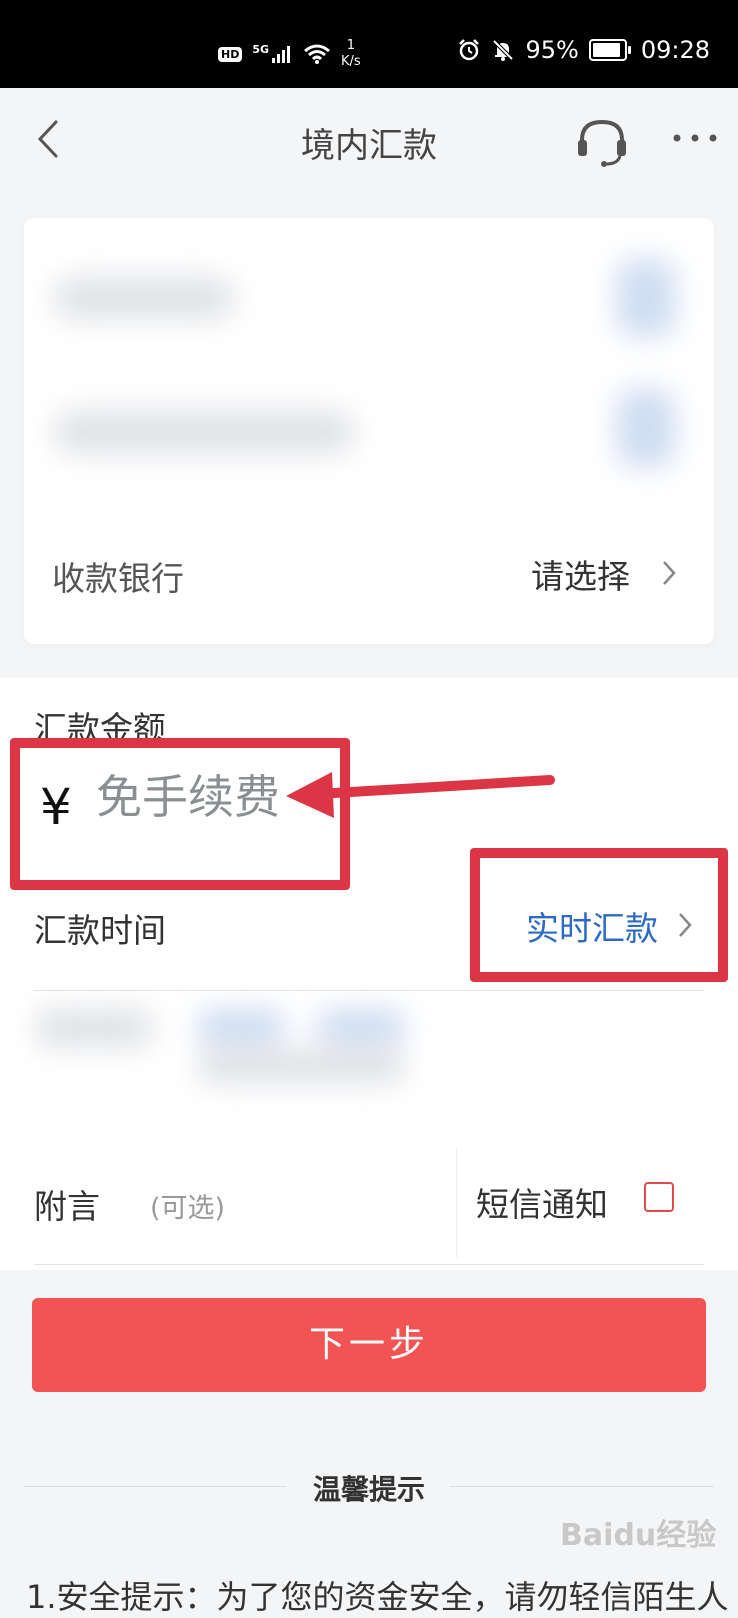  I want to click on bank-value: 请选择, so click(580, 576).